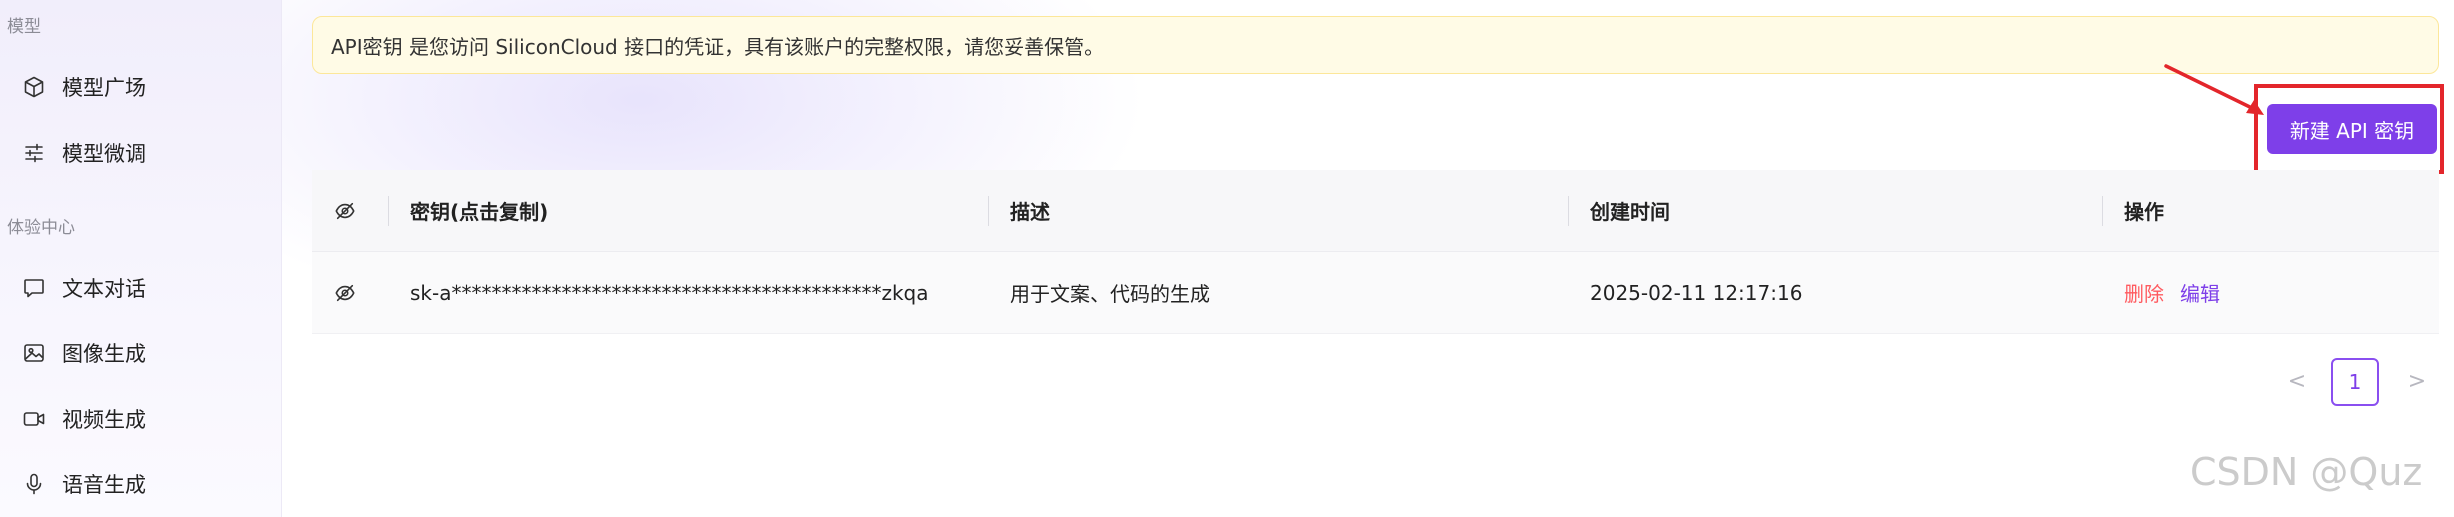 The width and height of the screenshot is (2454, 517). I want to click on sidebar-item-model-finetune: 模型微调, so click(140, 153).